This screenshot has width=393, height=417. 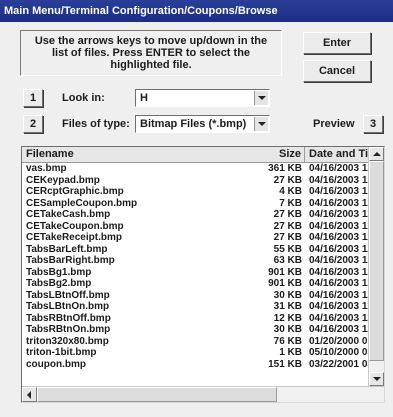 I want to click on column-header-size: Size, so click(x=276, y=155).